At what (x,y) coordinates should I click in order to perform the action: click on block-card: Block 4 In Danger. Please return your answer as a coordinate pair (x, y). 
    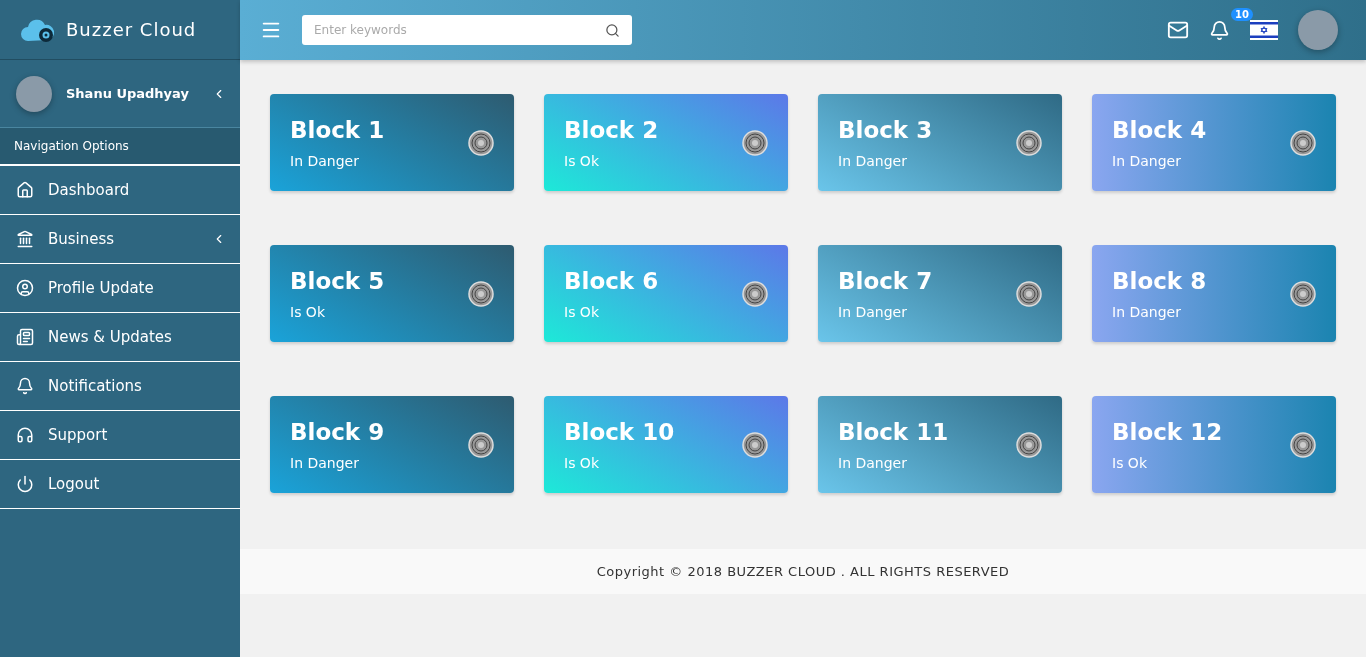
    Looking at the image, I should click on (1214, 142).